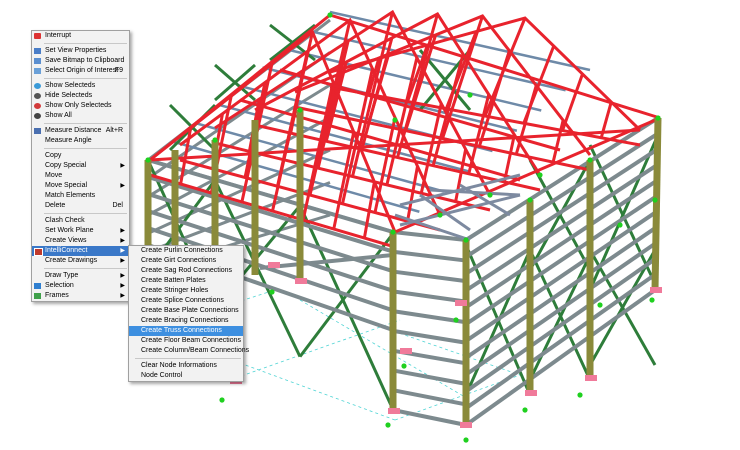  Describe the element at coordinates (80, 196) in the screenshot. I see `menu-item-match-elements: Match Elements` at that location.